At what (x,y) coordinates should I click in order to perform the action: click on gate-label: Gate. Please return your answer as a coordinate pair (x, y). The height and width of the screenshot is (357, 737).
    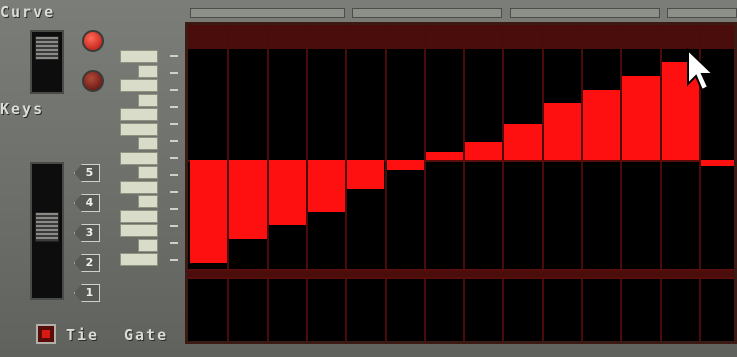
    Looking at the image, I should click on (146, 335).